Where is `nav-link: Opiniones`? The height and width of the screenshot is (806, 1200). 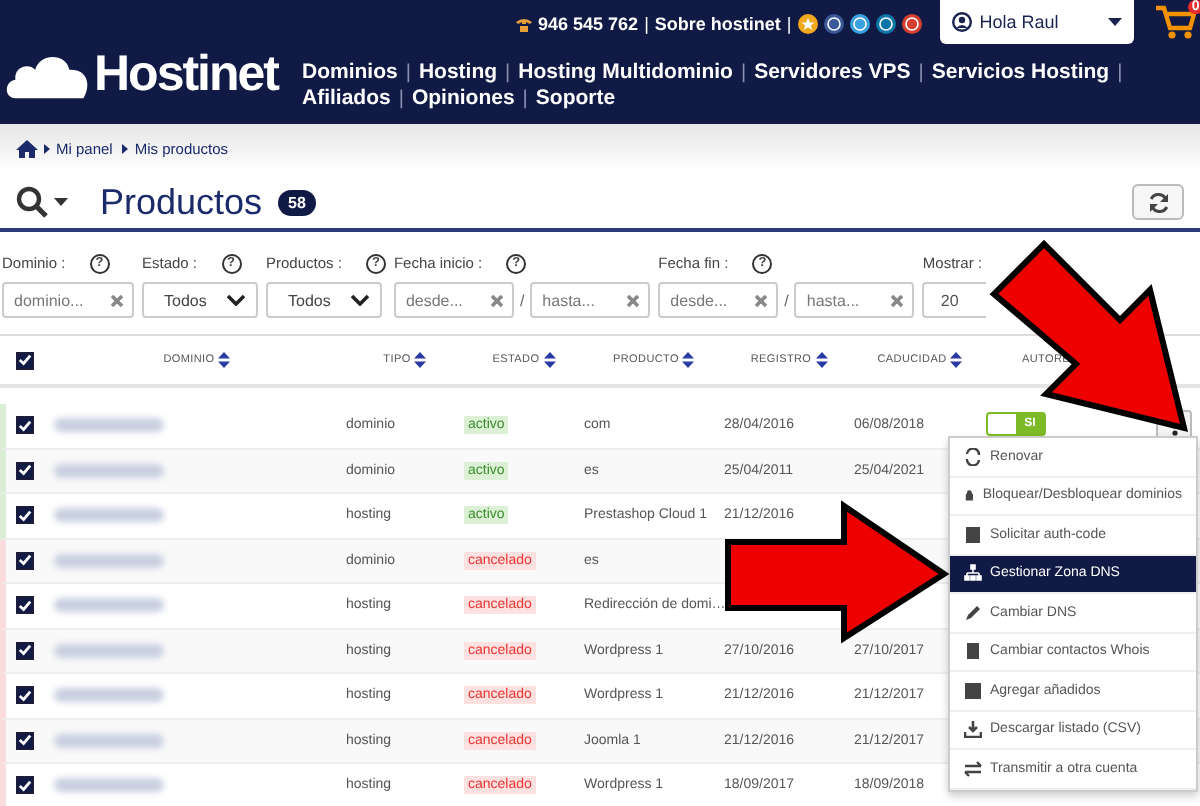
nav-link: Opiniones is located at coordinates (463, 98).